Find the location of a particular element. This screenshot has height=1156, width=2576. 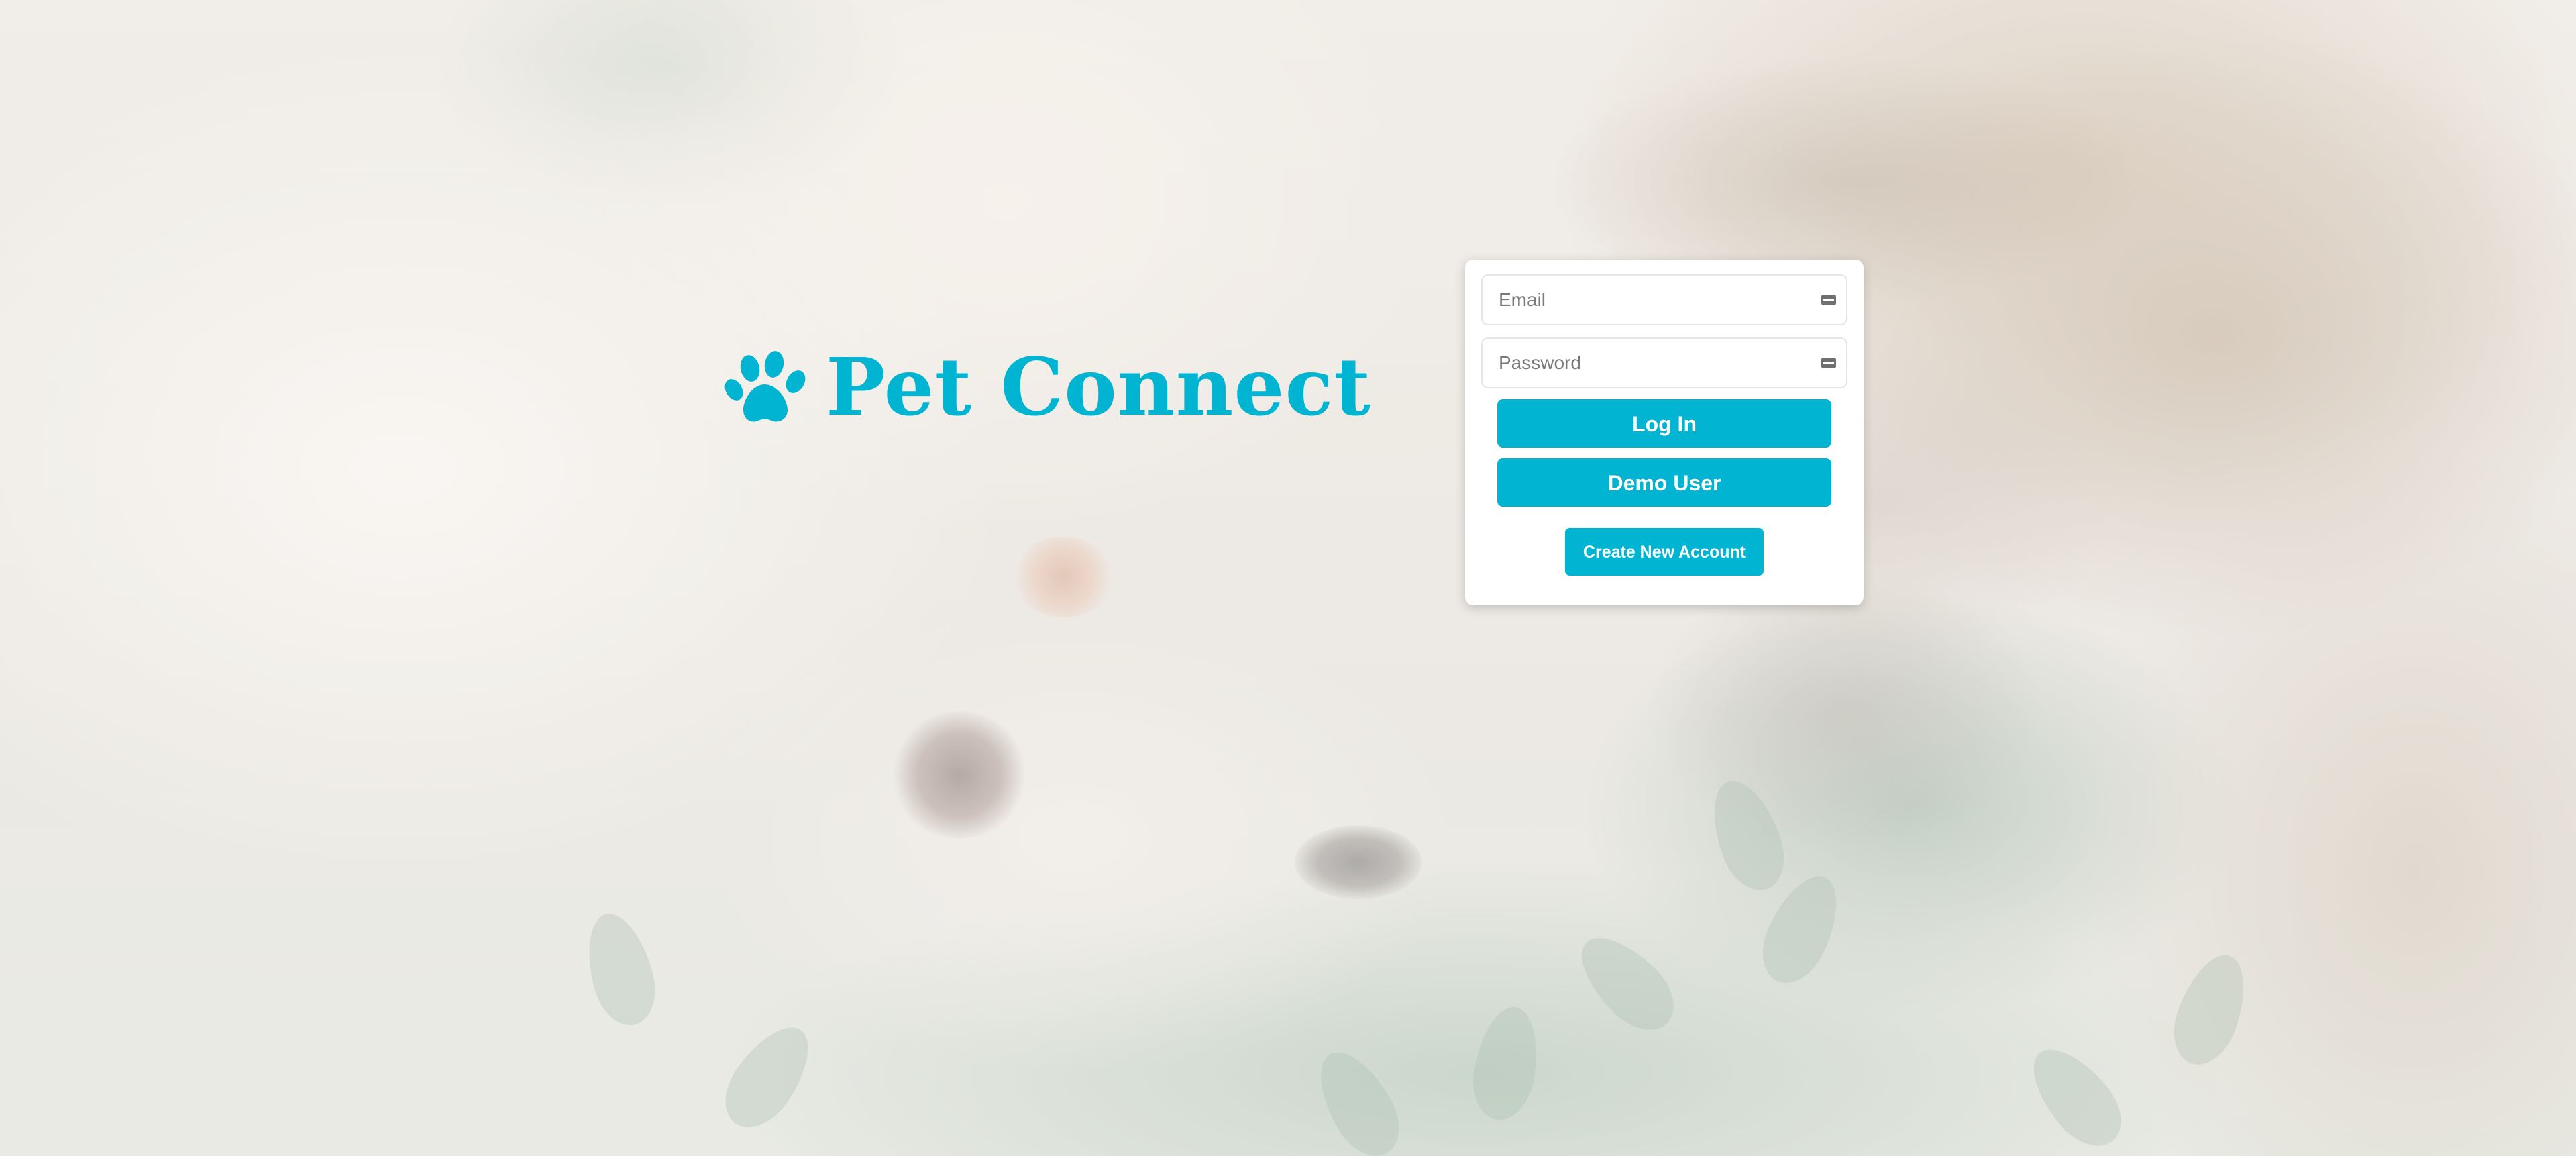

email-field-container is located at coordinates (1664, 299).